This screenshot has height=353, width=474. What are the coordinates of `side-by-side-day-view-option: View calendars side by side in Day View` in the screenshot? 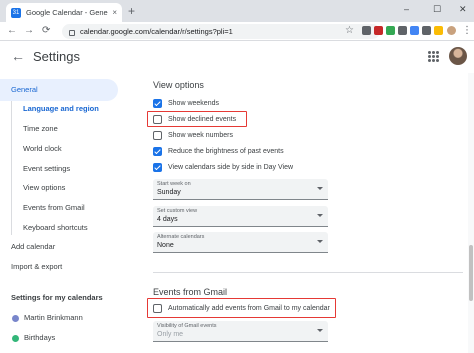 It's located at (223, 167).